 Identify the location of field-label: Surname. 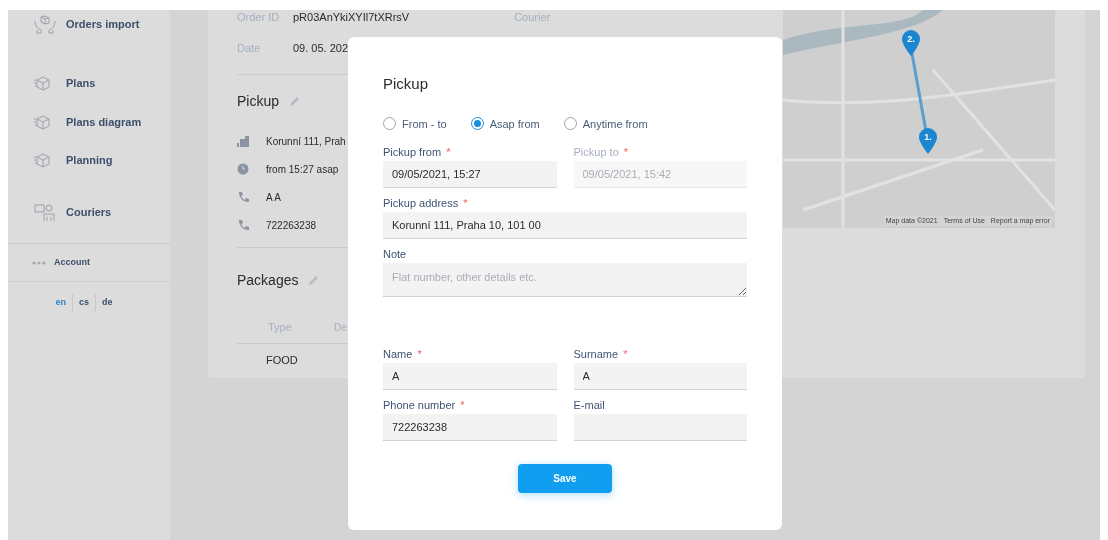
(596, 354).